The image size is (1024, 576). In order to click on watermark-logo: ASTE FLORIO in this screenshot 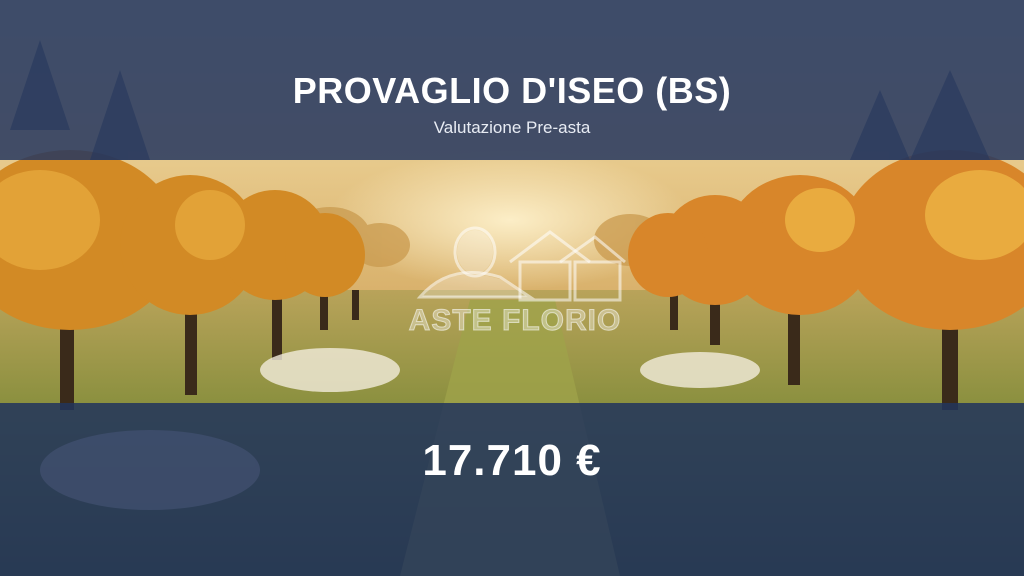, I will do `click(515, 281)`.